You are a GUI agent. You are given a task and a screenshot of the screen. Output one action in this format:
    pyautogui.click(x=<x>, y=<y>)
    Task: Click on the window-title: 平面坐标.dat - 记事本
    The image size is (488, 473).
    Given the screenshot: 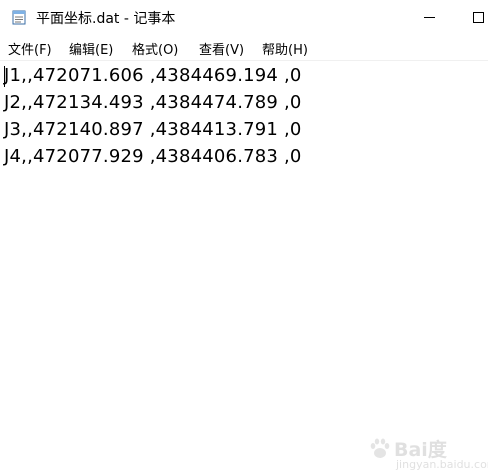 What is the action you would take?
    pyautogui.click(x=106, y=19)
    